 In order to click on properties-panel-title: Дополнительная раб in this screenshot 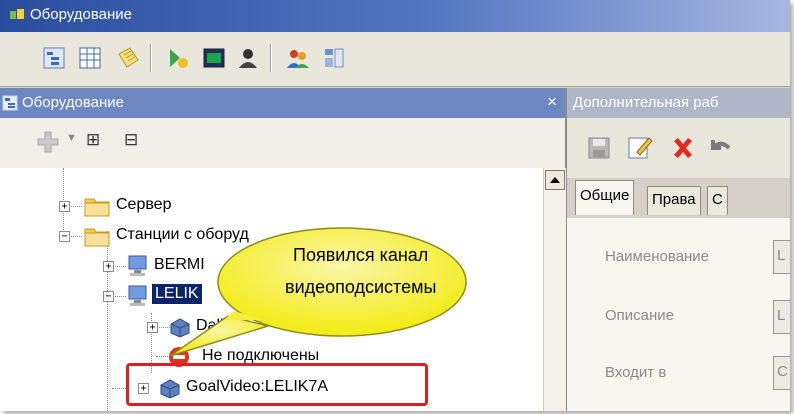, I will do `click(646, 102)`.